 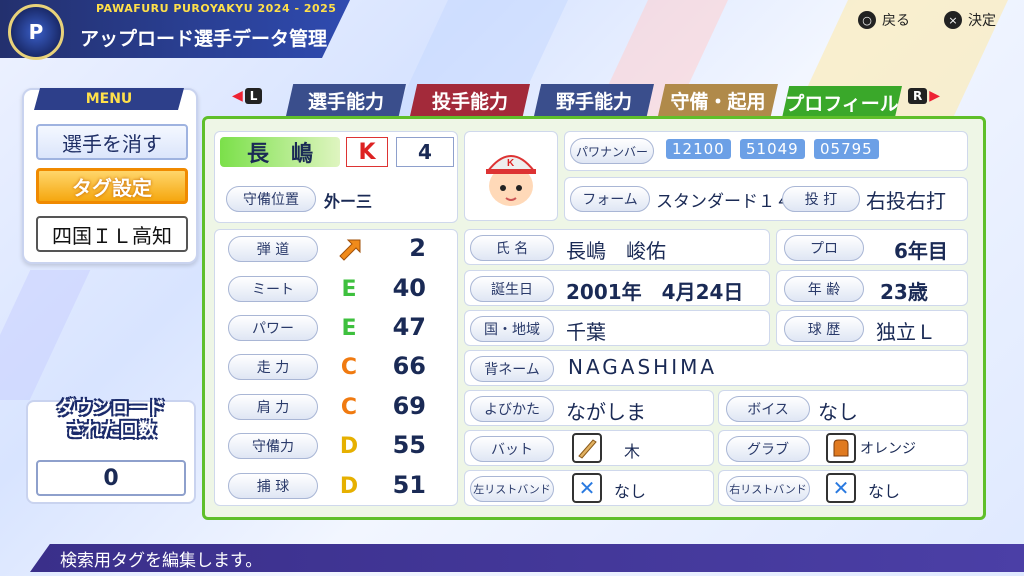 What do you see at coordinates (349, 407) in the screenshot?
I see `arm-grade: C` at bounding box center [349, 407].